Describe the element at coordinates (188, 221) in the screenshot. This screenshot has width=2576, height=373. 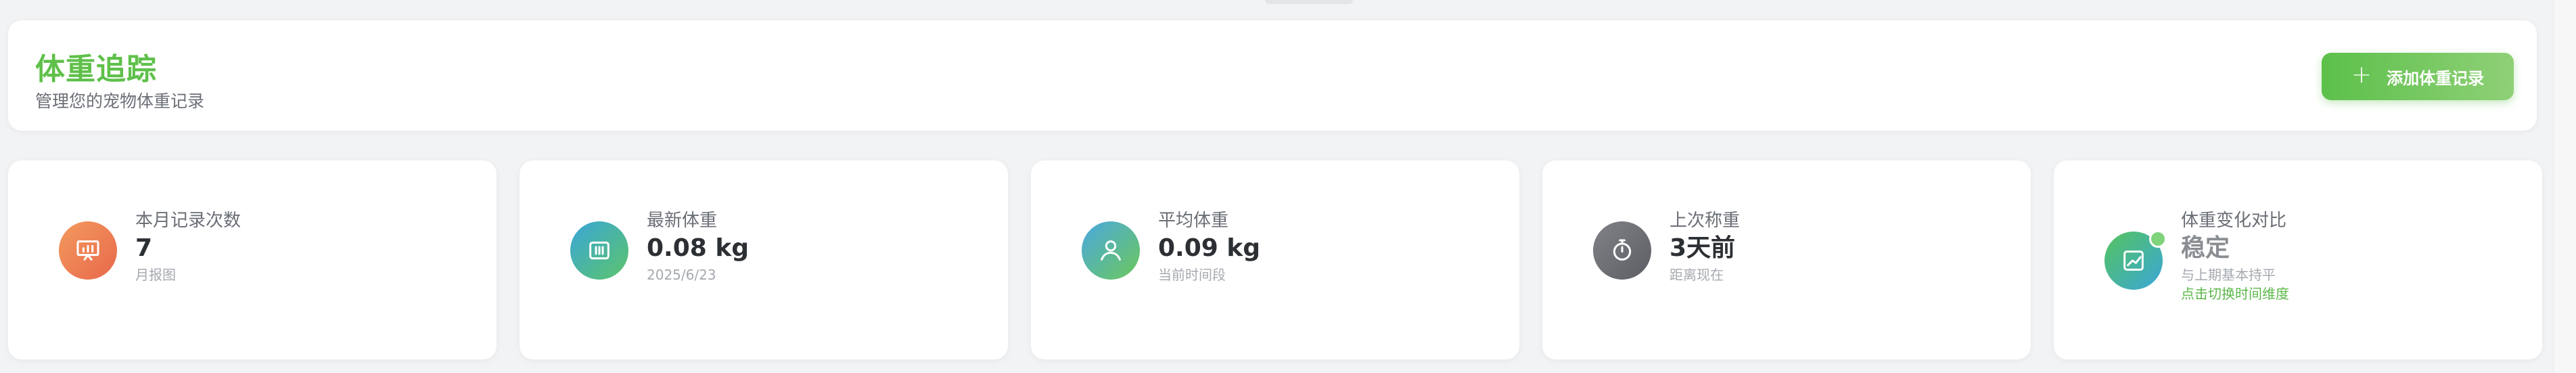
I see `stat-title: 本月记录次数` at that location.